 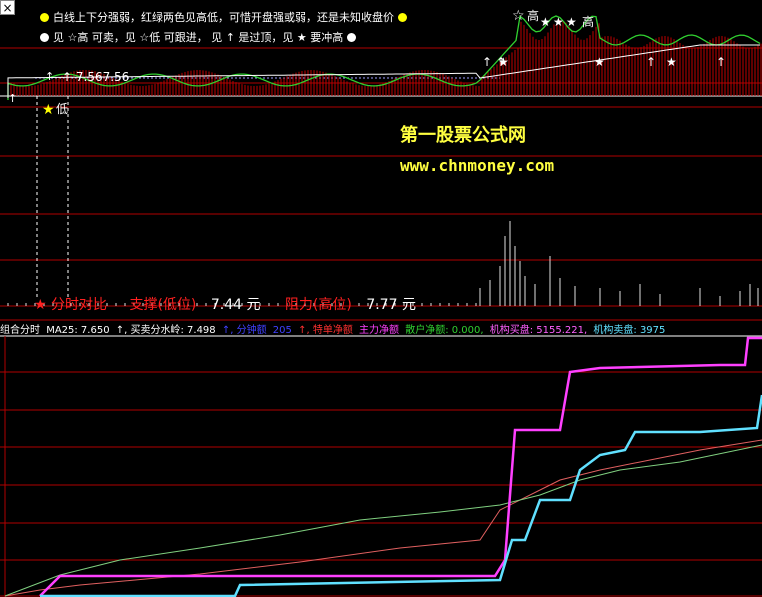 I want to click on star-outline-icon: ☆, so click(x=518, y=16).